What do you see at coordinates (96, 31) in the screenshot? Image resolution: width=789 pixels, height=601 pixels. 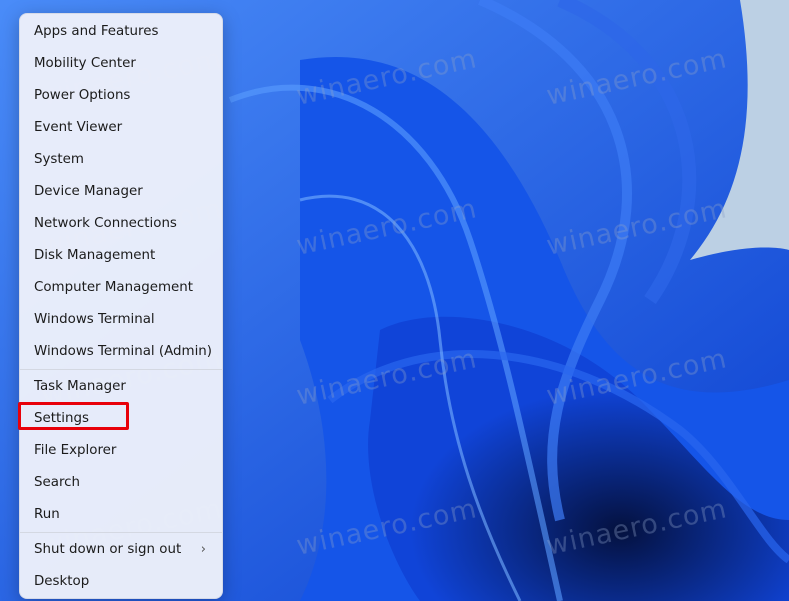 I see `menu-item-label: Apps and Features` at bounding box center [96, 31].